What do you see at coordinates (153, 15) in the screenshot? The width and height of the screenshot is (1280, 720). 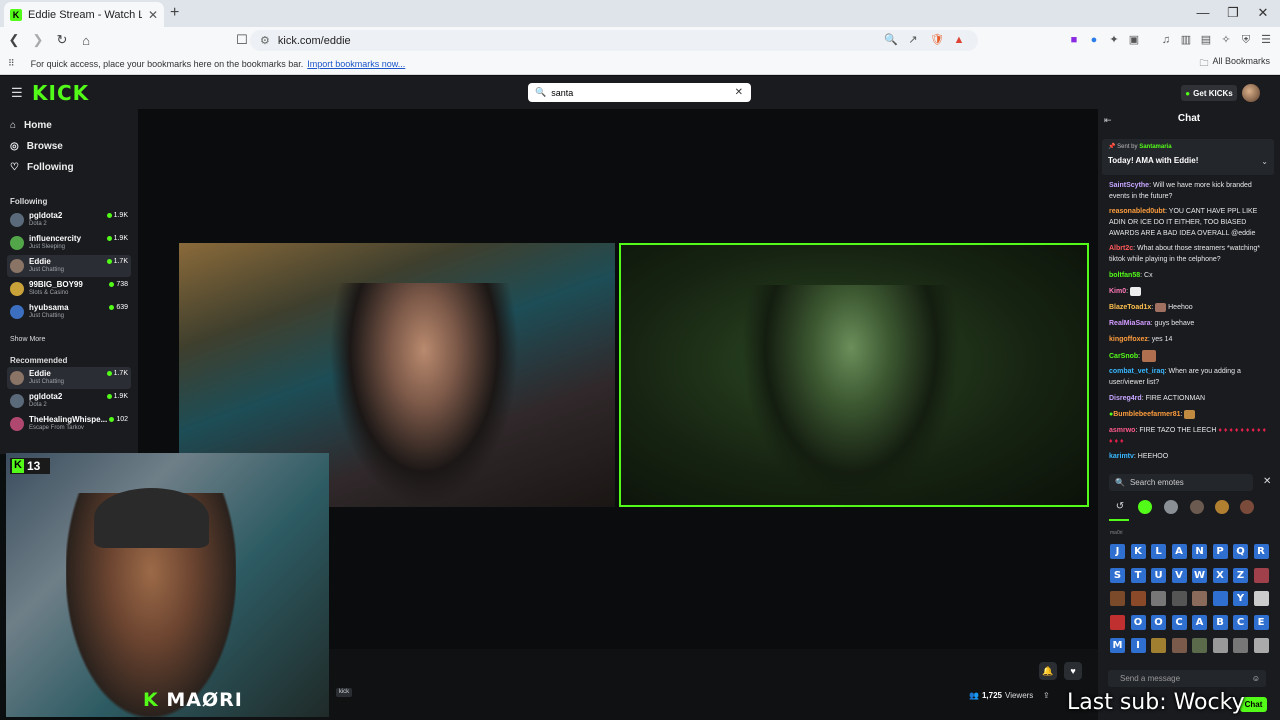 I see `close-tab-icon: ✕` at bounding box center [153, 15].